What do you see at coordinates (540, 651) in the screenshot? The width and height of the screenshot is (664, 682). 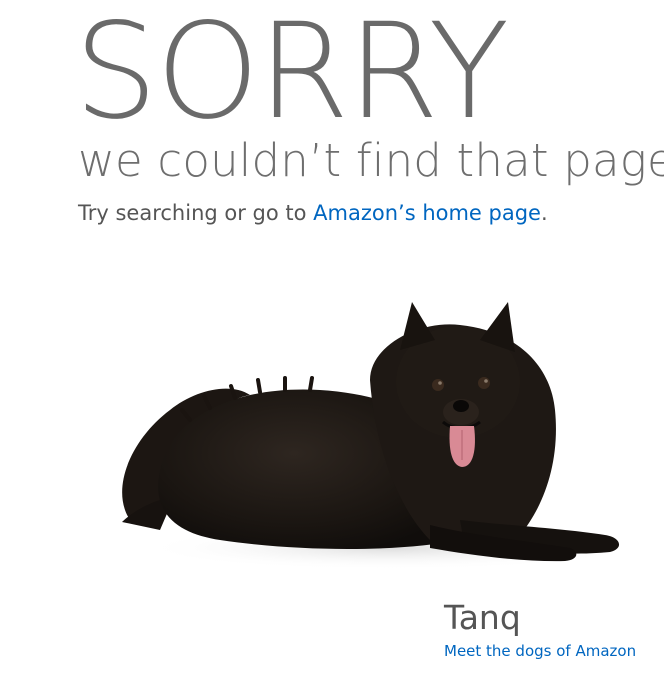 I see `meet-the-dogs-link: Meet the dogs of Amazon` at bounding box center [540, 651].